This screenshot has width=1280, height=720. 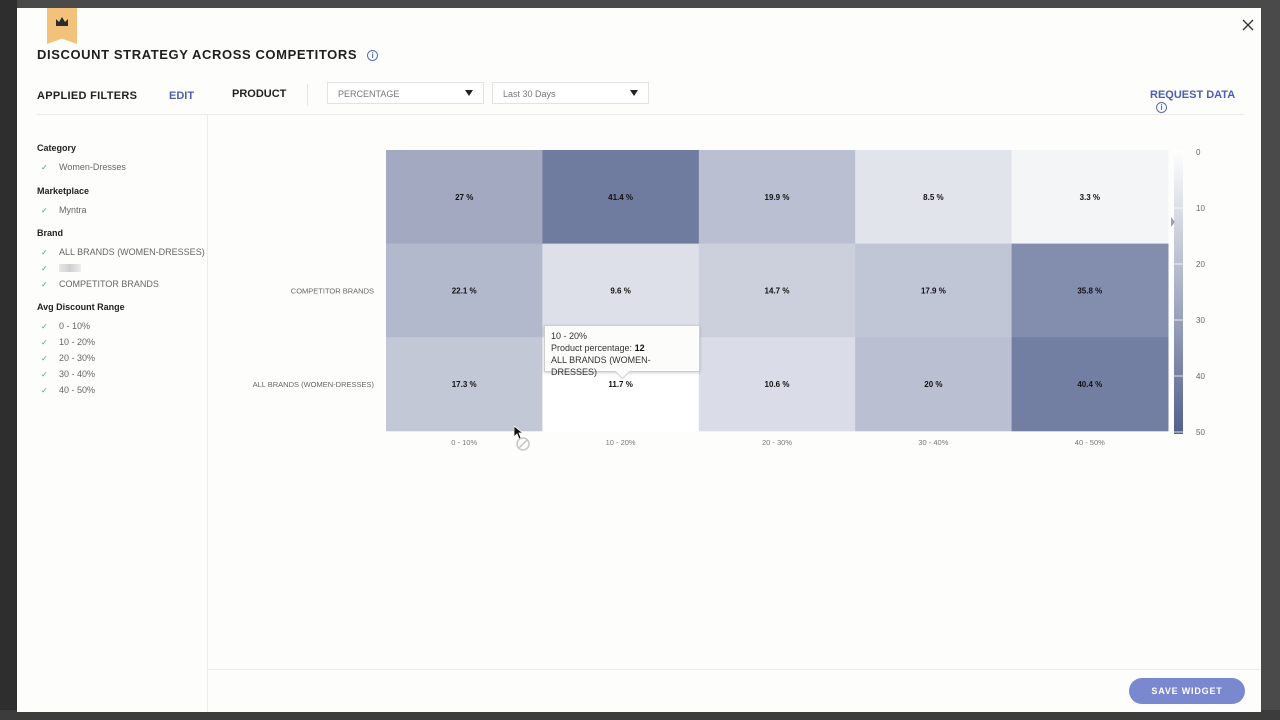 I want to click on tooltip-metric: Product percentage: 12, so click(x=622, y=348).